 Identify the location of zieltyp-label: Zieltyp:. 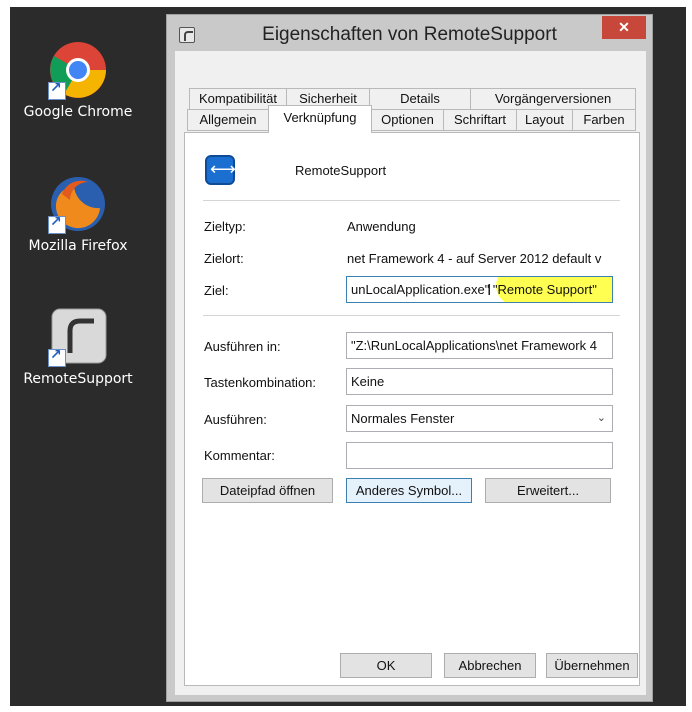
(225, 226).